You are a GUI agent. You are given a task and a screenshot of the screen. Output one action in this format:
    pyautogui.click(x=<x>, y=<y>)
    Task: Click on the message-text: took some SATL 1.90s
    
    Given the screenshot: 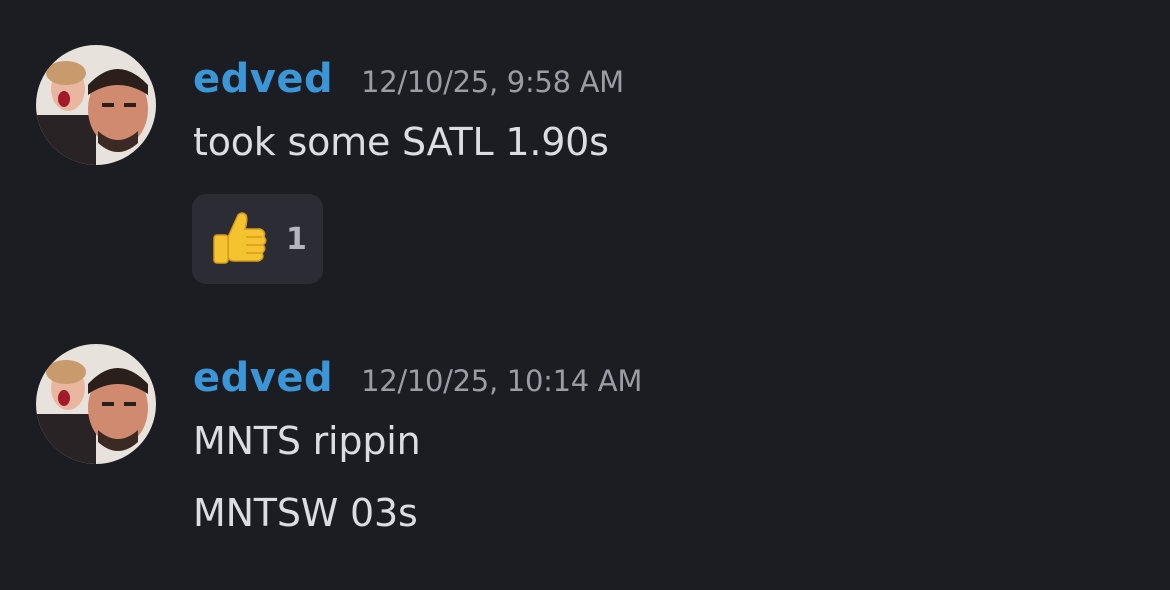 What is the action you would take?
    pyautogui.click(x=401, y=142)
    